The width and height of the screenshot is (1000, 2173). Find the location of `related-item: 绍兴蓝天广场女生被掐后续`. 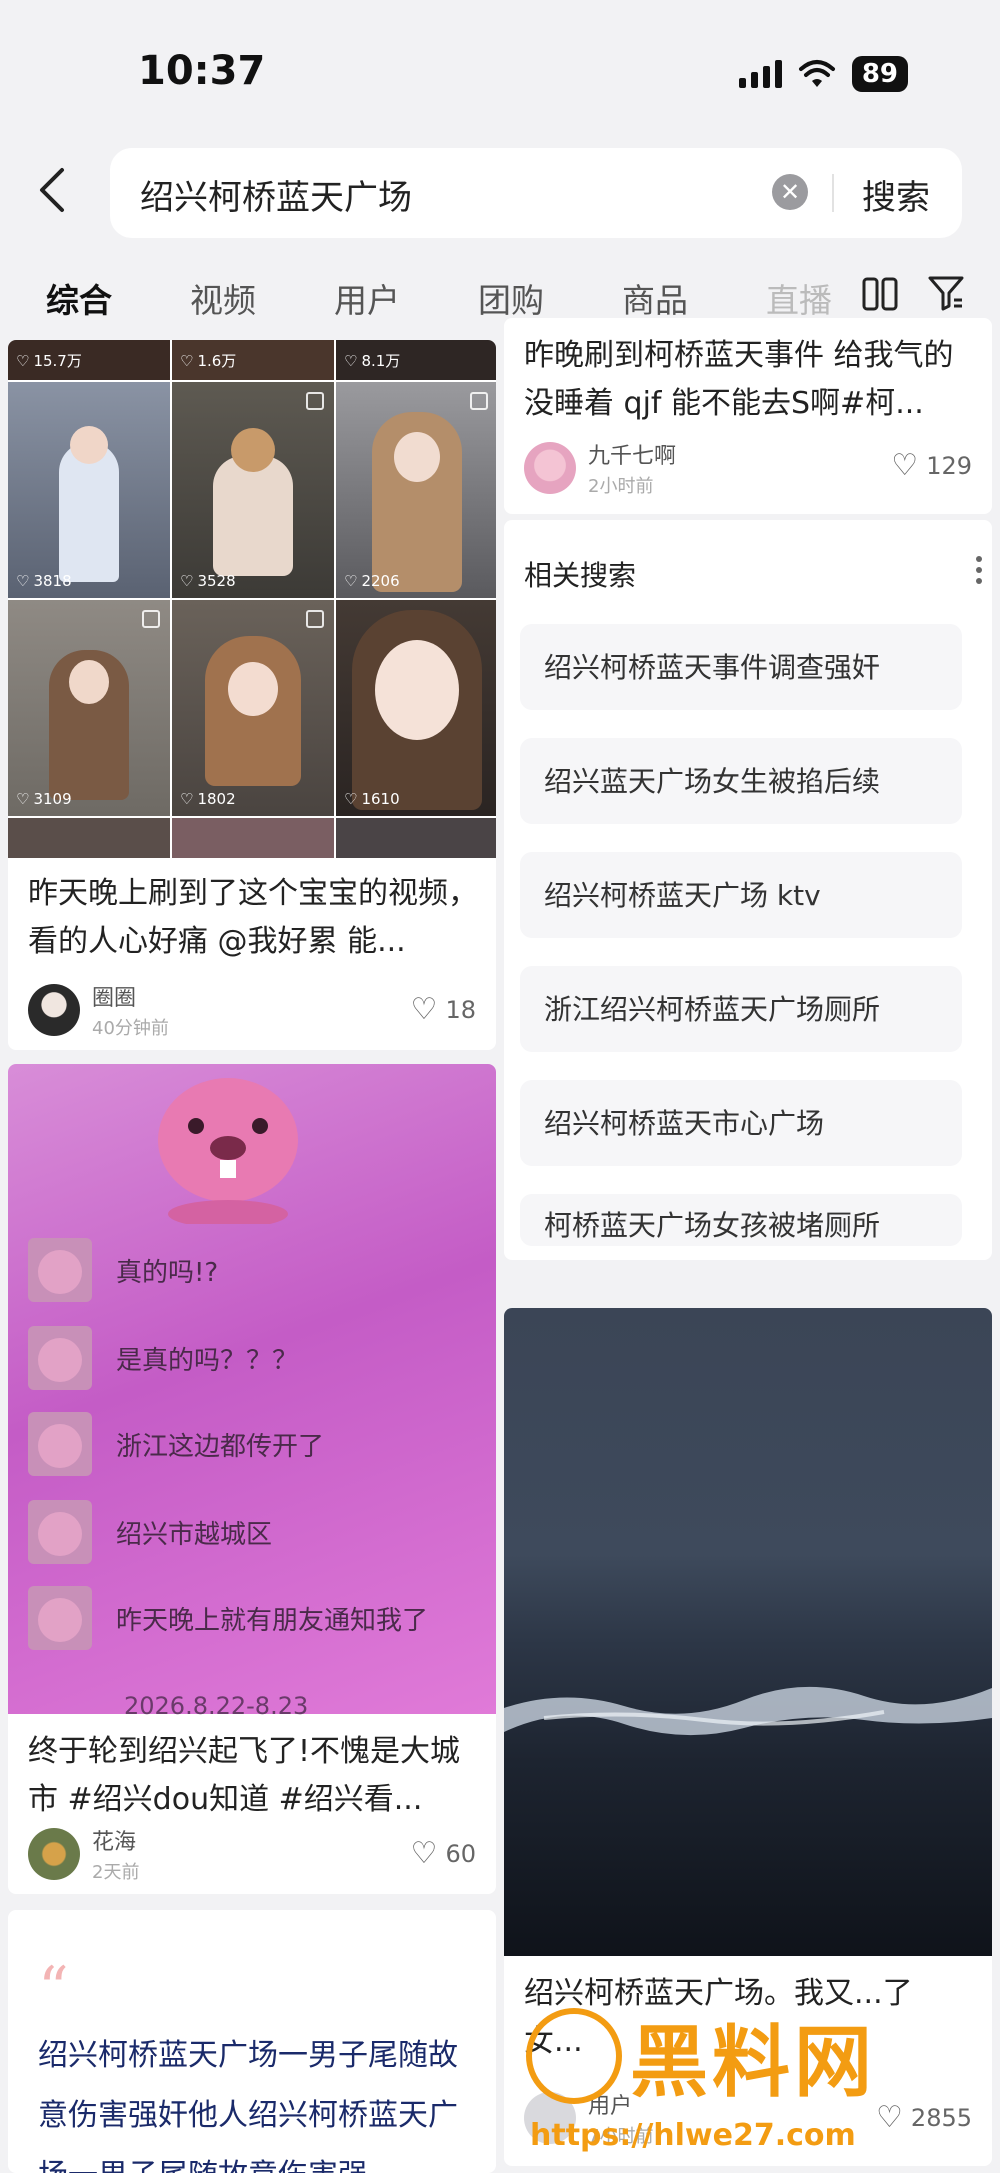

related-item: 绍兴蓝天广场女生被掐后续 is located at coordinates (741, 781).